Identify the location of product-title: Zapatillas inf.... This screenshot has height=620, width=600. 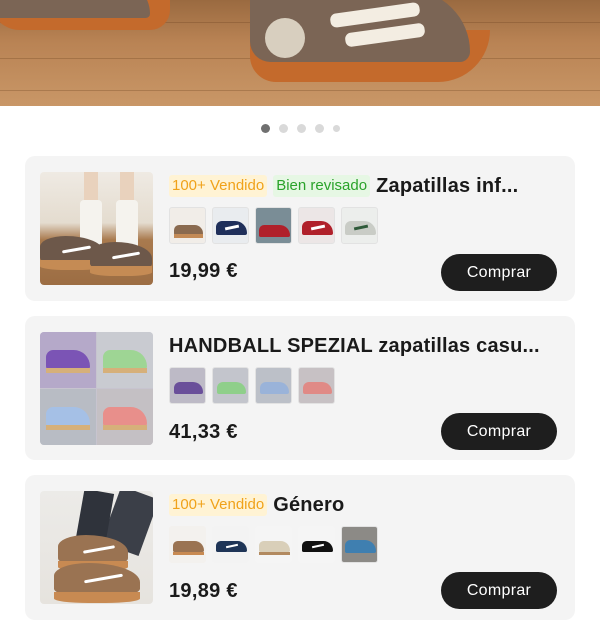
(447, 186).